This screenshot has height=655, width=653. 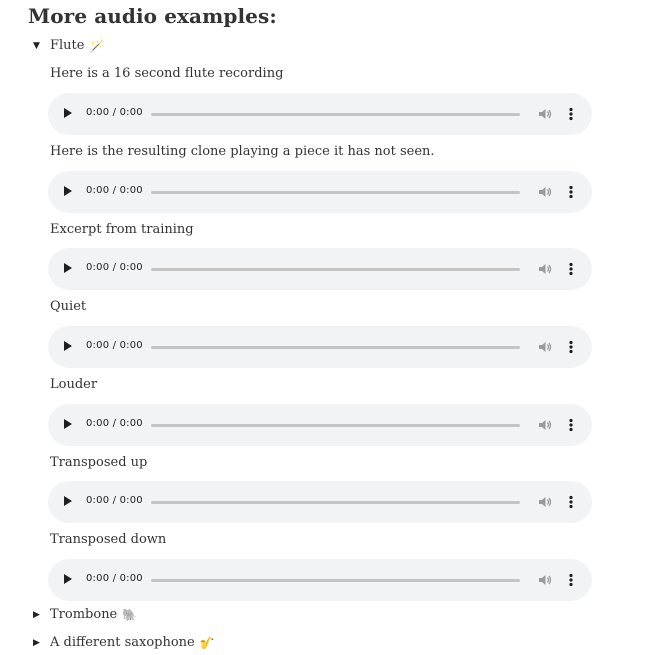 What do you see at coordinates (122, 229) in the screenshot?
I see `audio-caption: Excerpt from training` at bounding box center [122, 229].